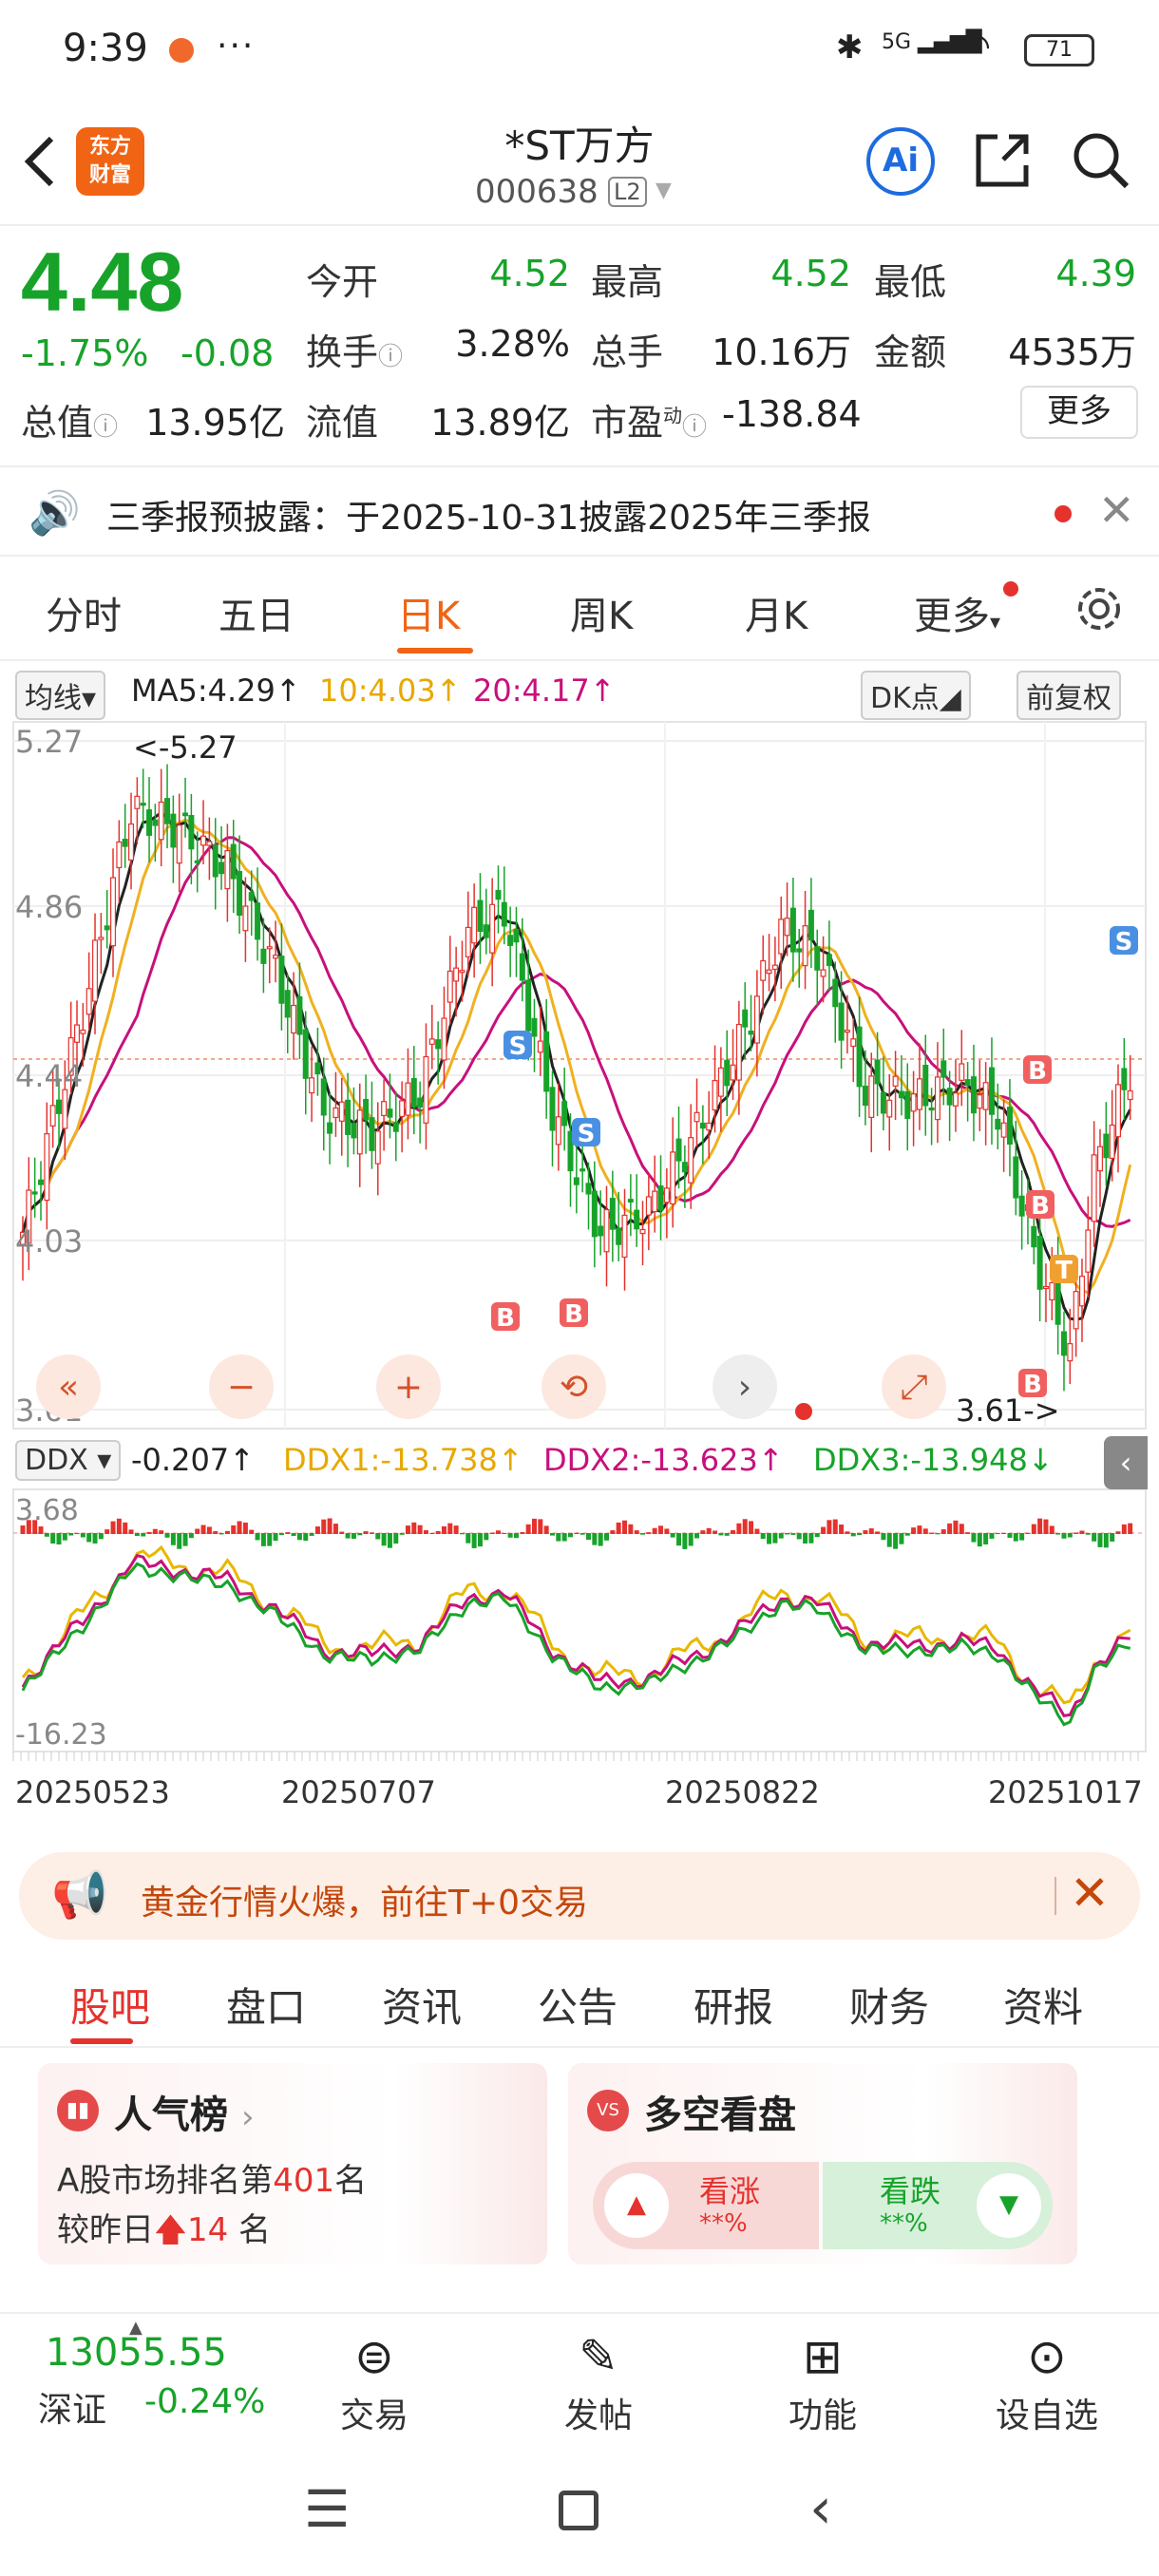 Image resolution: width=1159 pixels, height=2576 pixels. Describe the element at coordinates (579, 1896) in the screenshot. I see `promo-banner: 📢 黄金行情火爆，前往T+0交易 ✕` at that location.